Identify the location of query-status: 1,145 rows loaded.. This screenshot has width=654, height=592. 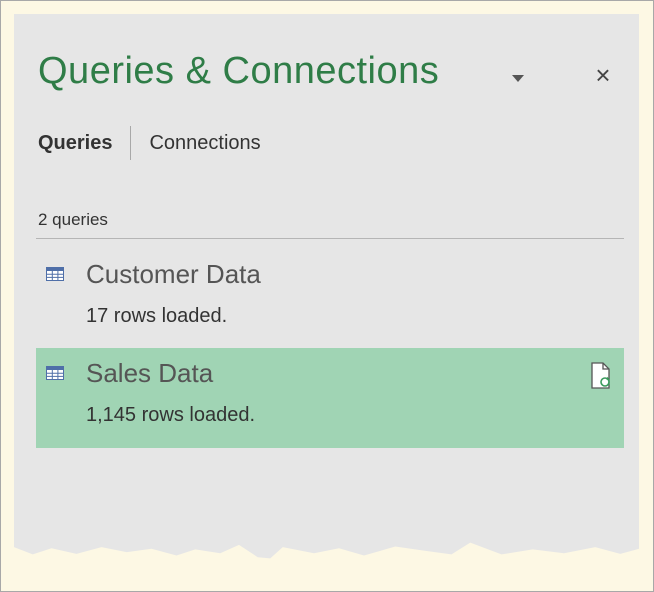
(171, 415).